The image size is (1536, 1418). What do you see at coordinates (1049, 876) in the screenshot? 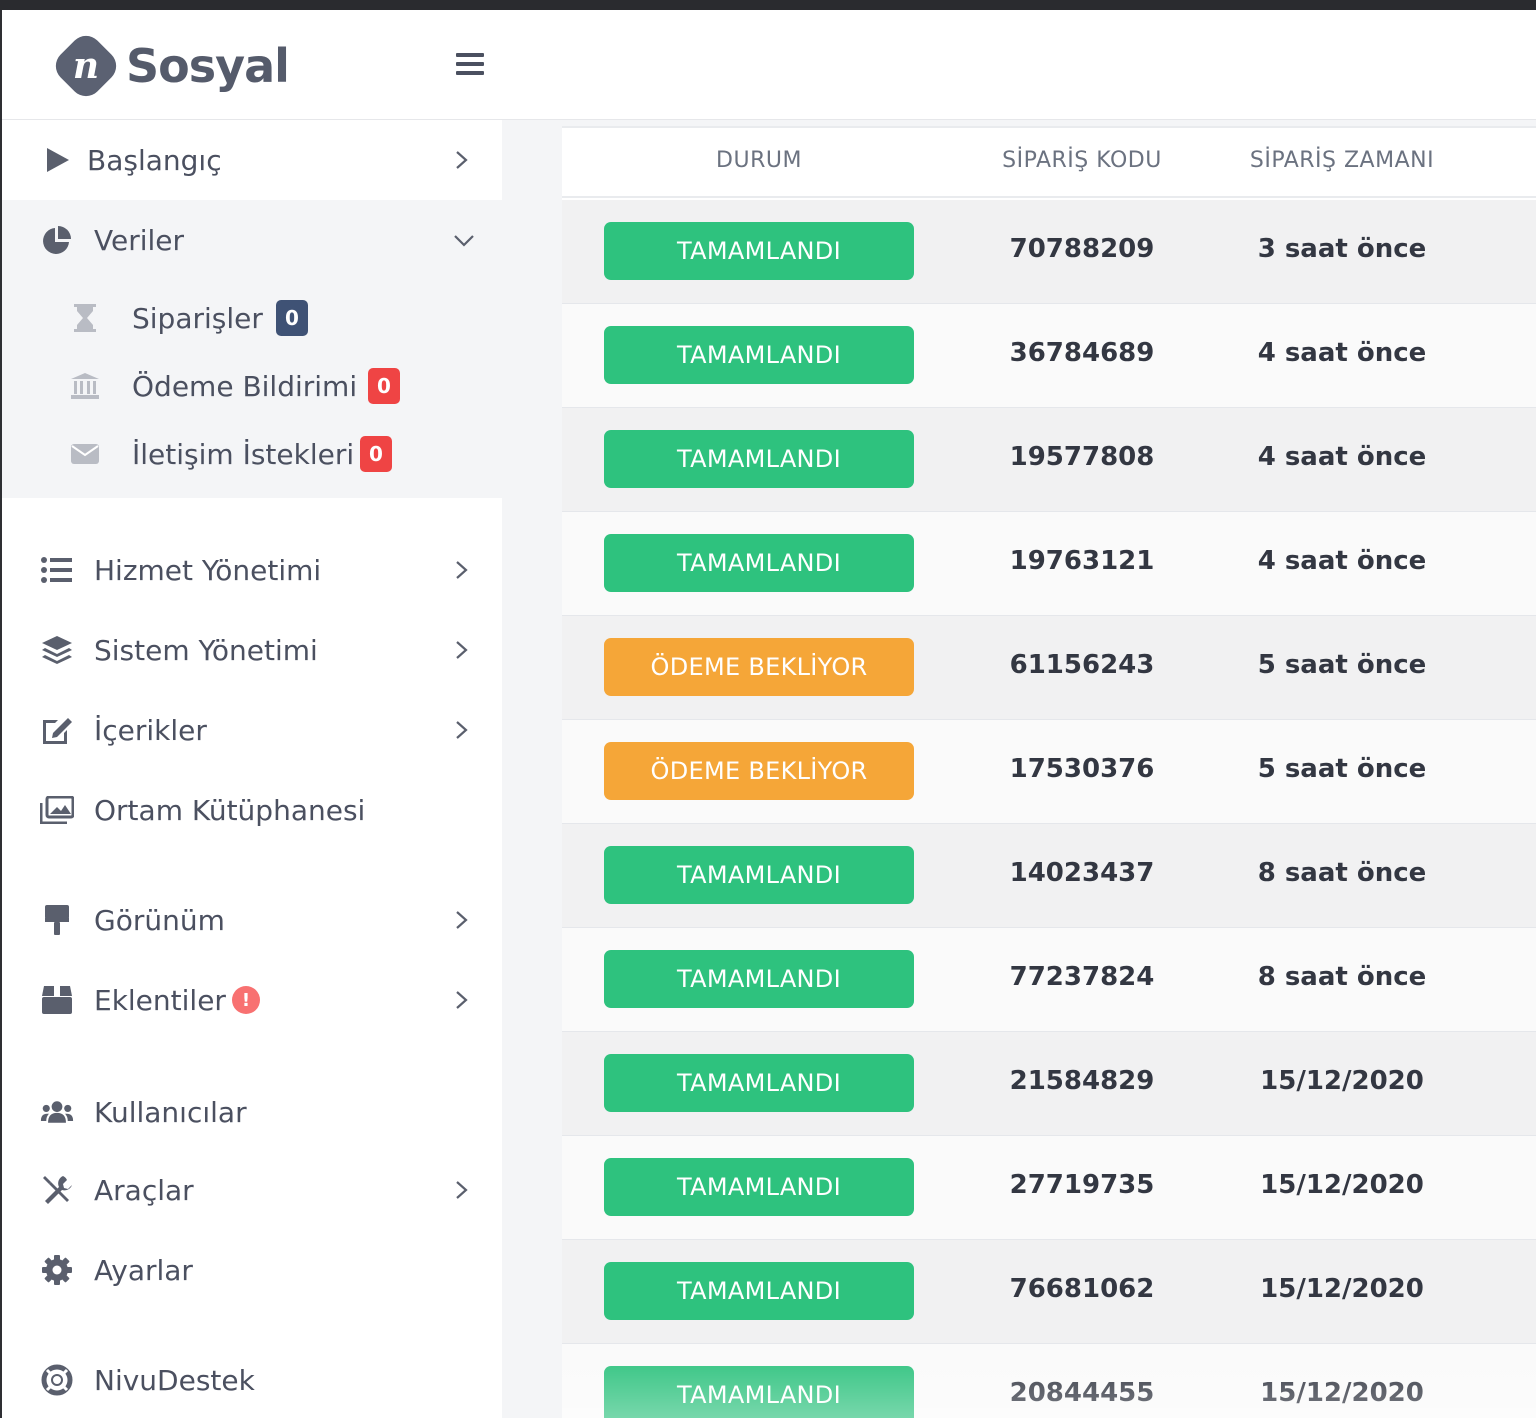
I see `table-row: TAMAMLANDI 14023437 8 saat önce` at bounding box center [1049, 876].